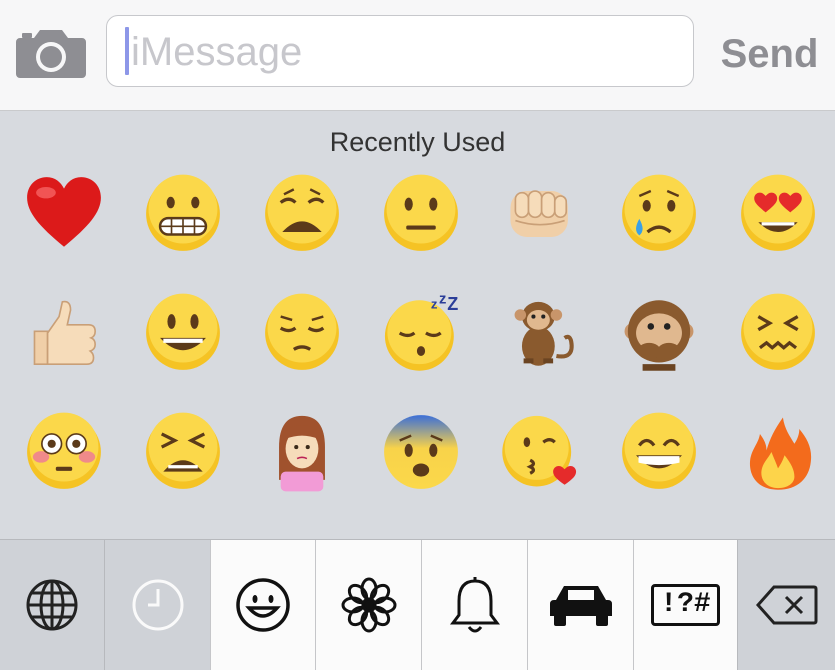 The height and width of the screenshot is (670, 835). I want to click on crying-face-emoji, so click(659, 214).